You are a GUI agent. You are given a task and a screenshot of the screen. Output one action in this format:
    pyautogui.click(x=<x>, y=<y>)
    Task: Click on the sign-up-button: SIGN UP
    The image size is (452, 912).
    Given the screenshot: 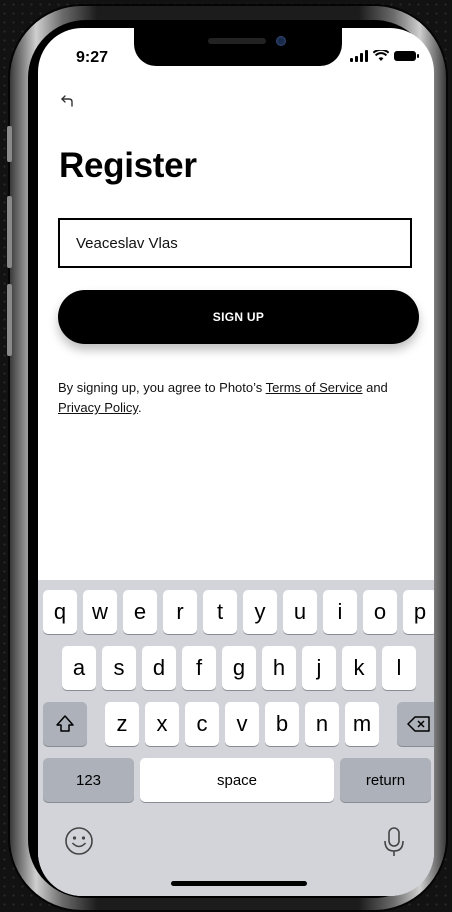 What is the action you would take?
    pyautogui.click(x=238, y=317)
    